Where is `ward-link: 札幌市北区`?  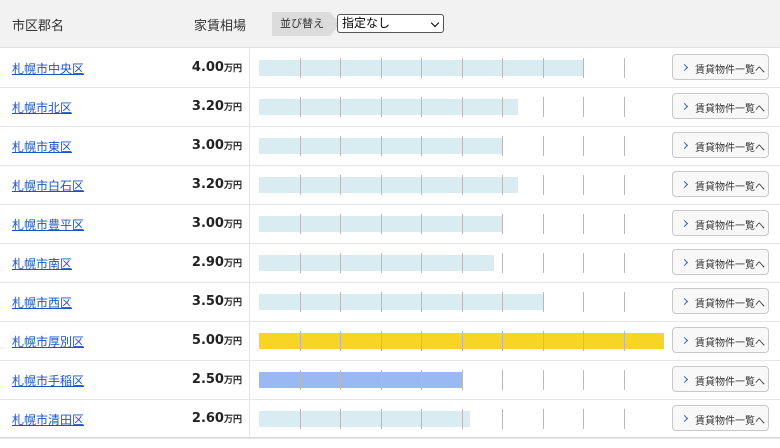 ward-link: 札幌市北区 is located at coordinates (42, 107).